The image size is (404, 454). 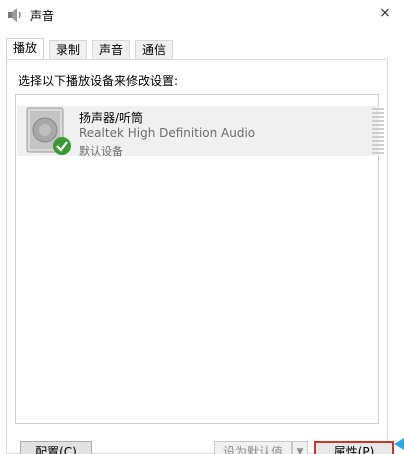 I want to click on tab-recording: 录制, so click(x=68, y=49).